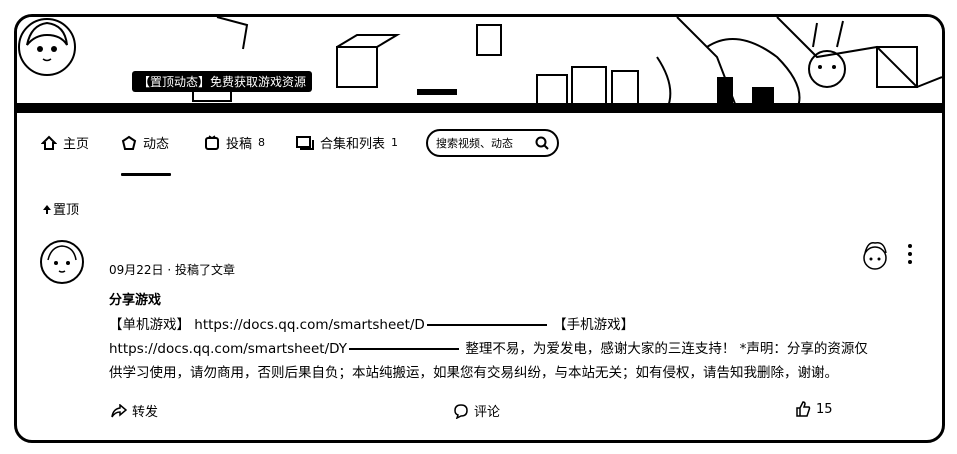  I want to click on tab-uploads-count: 8, so click(262, 142).